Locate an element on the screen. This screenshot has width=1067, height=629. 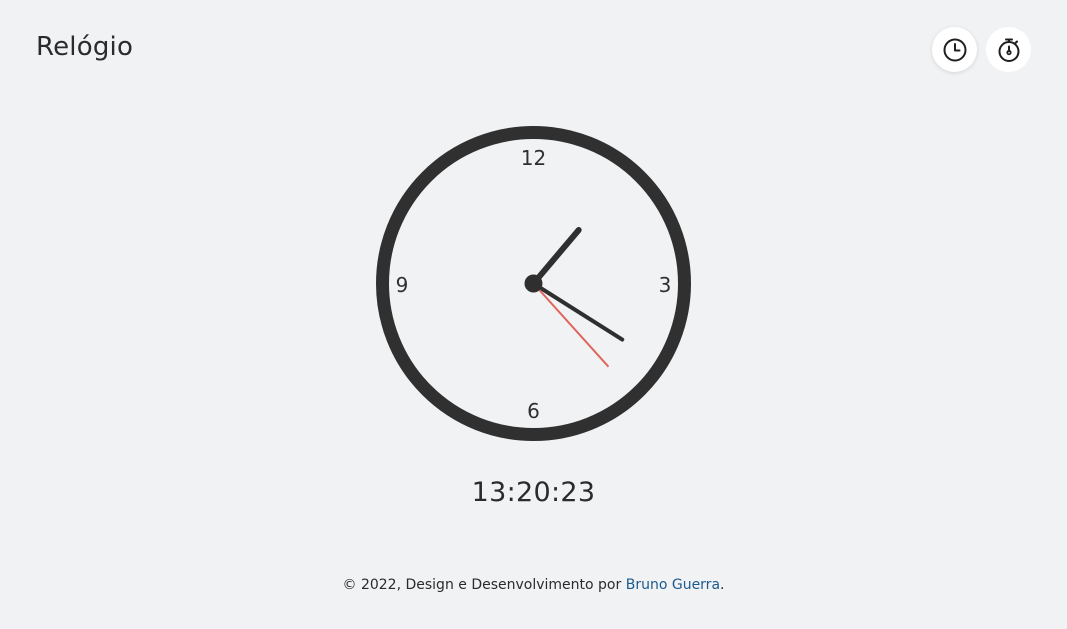
numeral-3: 3 is located at coordinates (665, 285).